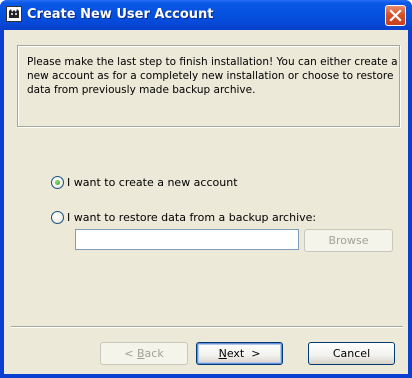  I want to click on close-button, so click(395, 15).